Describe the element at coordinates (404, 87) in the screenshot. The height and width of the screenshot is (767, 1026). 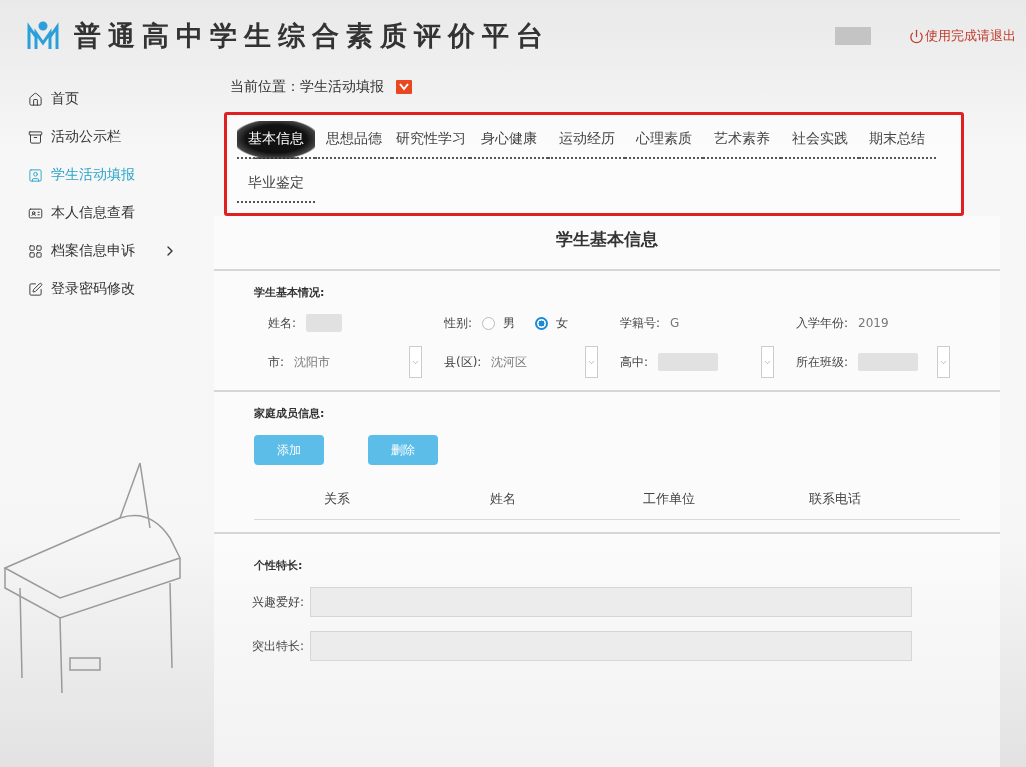
I see `flag-icon` at that location.